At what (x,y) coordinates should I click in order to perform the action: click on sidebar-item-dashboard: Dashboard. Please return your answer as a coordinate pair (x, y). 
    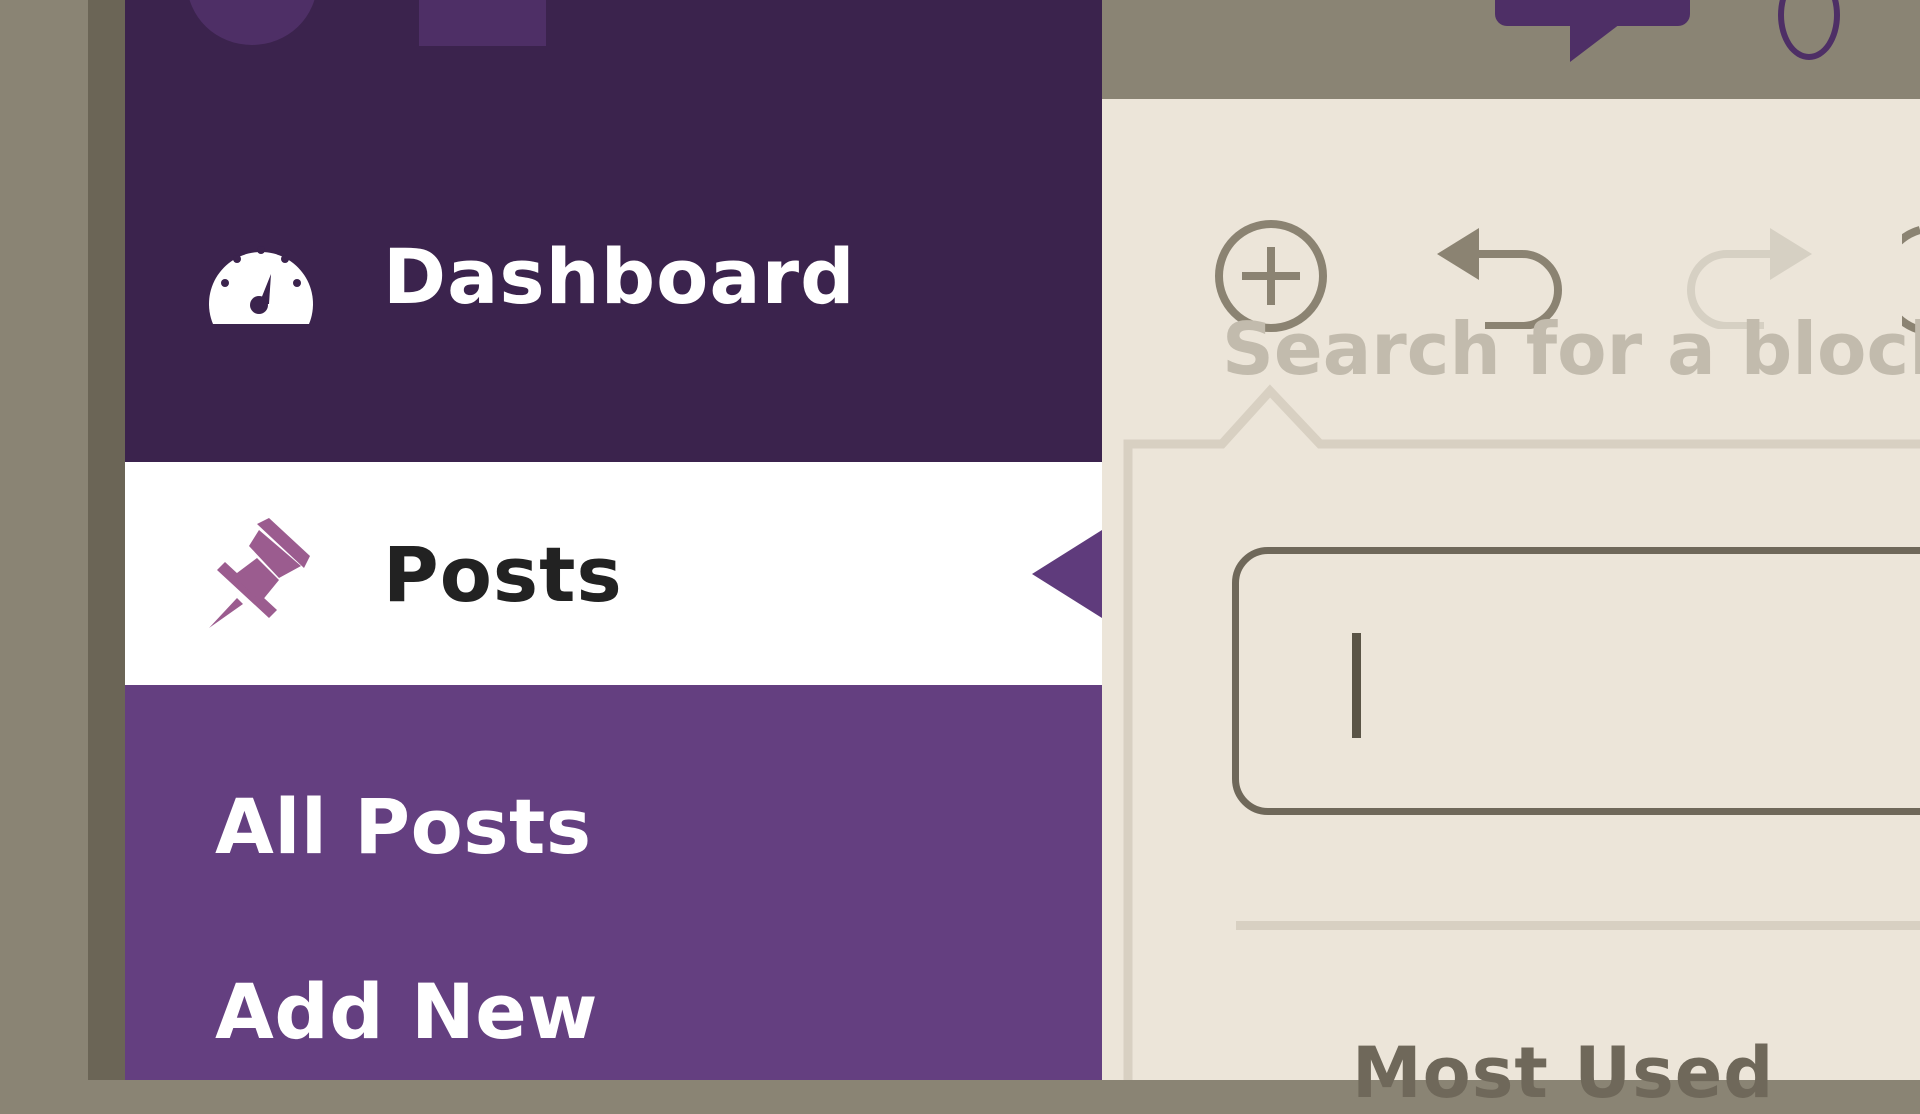
    Looking at the image, I should click on (613, 284).